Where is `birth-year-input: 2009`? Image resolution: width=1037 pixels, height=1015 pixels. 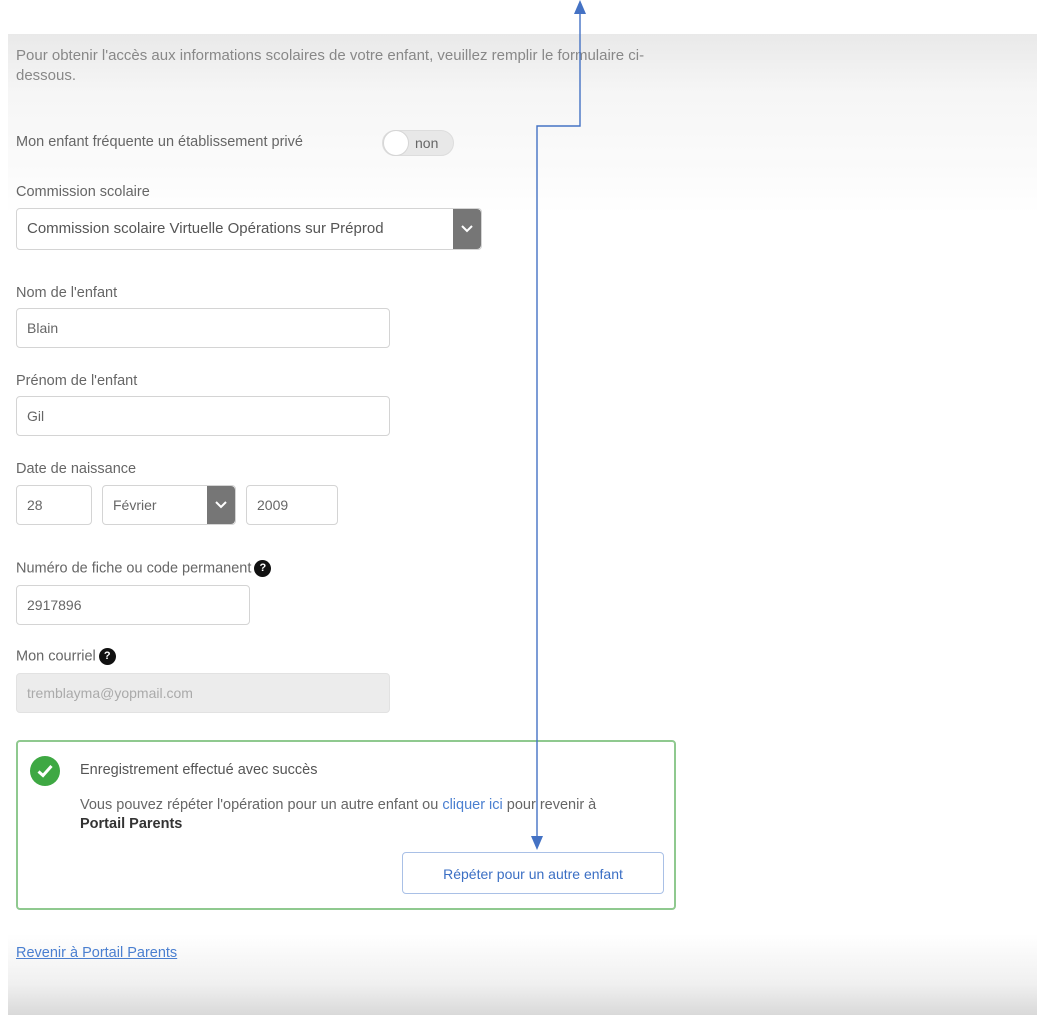
birth-year-input: 2009 is located at coordinates (292, 505).